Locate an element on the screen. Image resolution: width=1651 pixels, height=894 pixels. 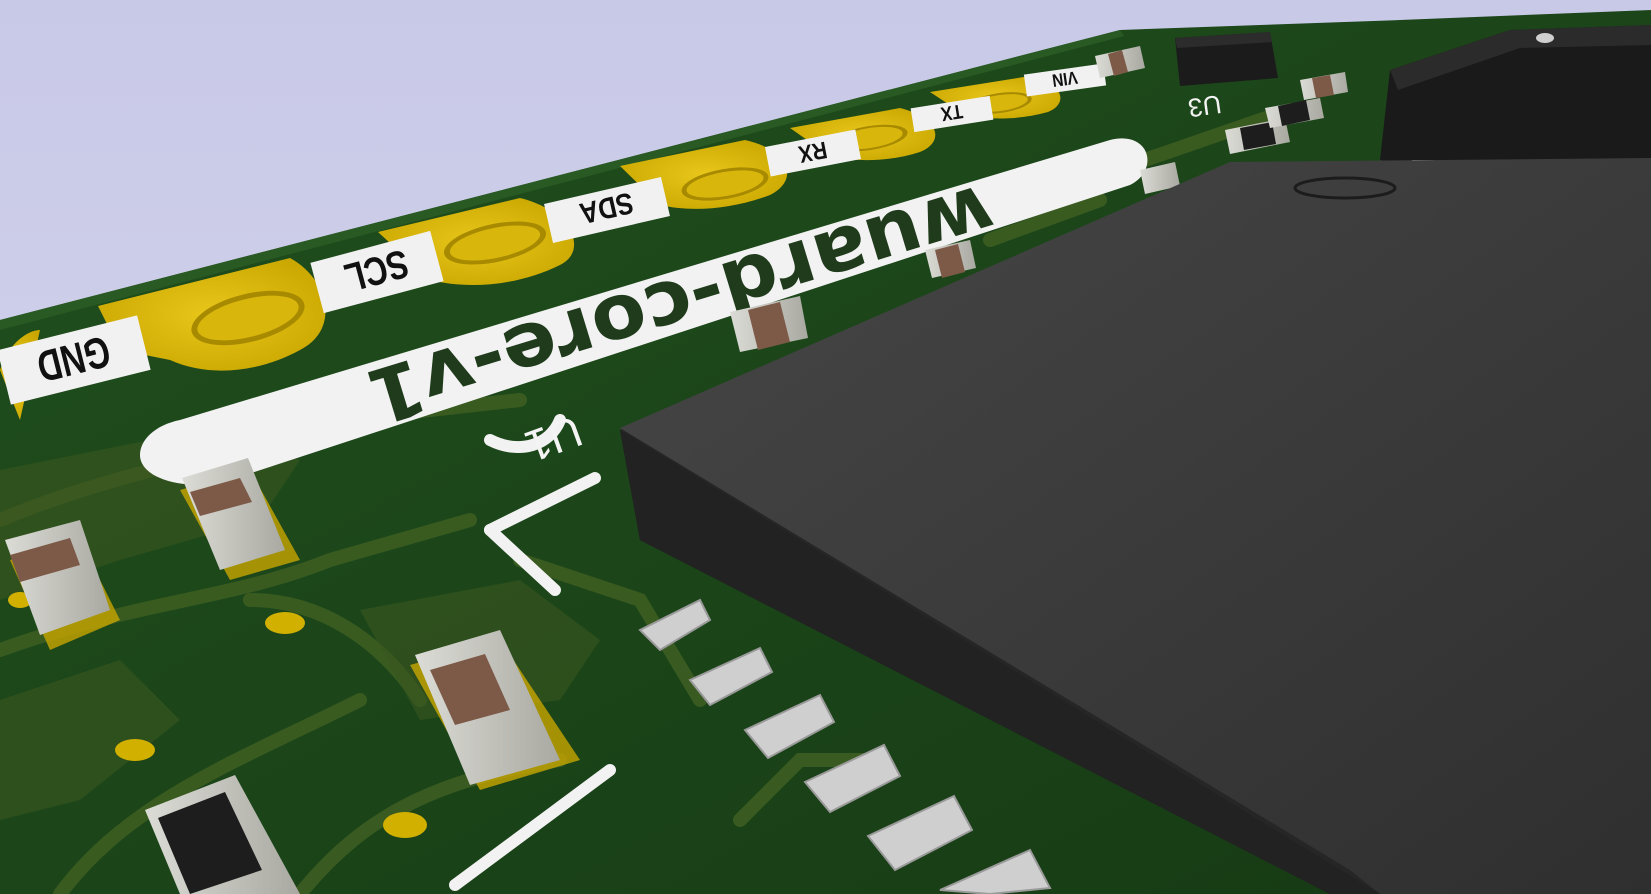
u3-chip is located at coordinates (1226, 59).